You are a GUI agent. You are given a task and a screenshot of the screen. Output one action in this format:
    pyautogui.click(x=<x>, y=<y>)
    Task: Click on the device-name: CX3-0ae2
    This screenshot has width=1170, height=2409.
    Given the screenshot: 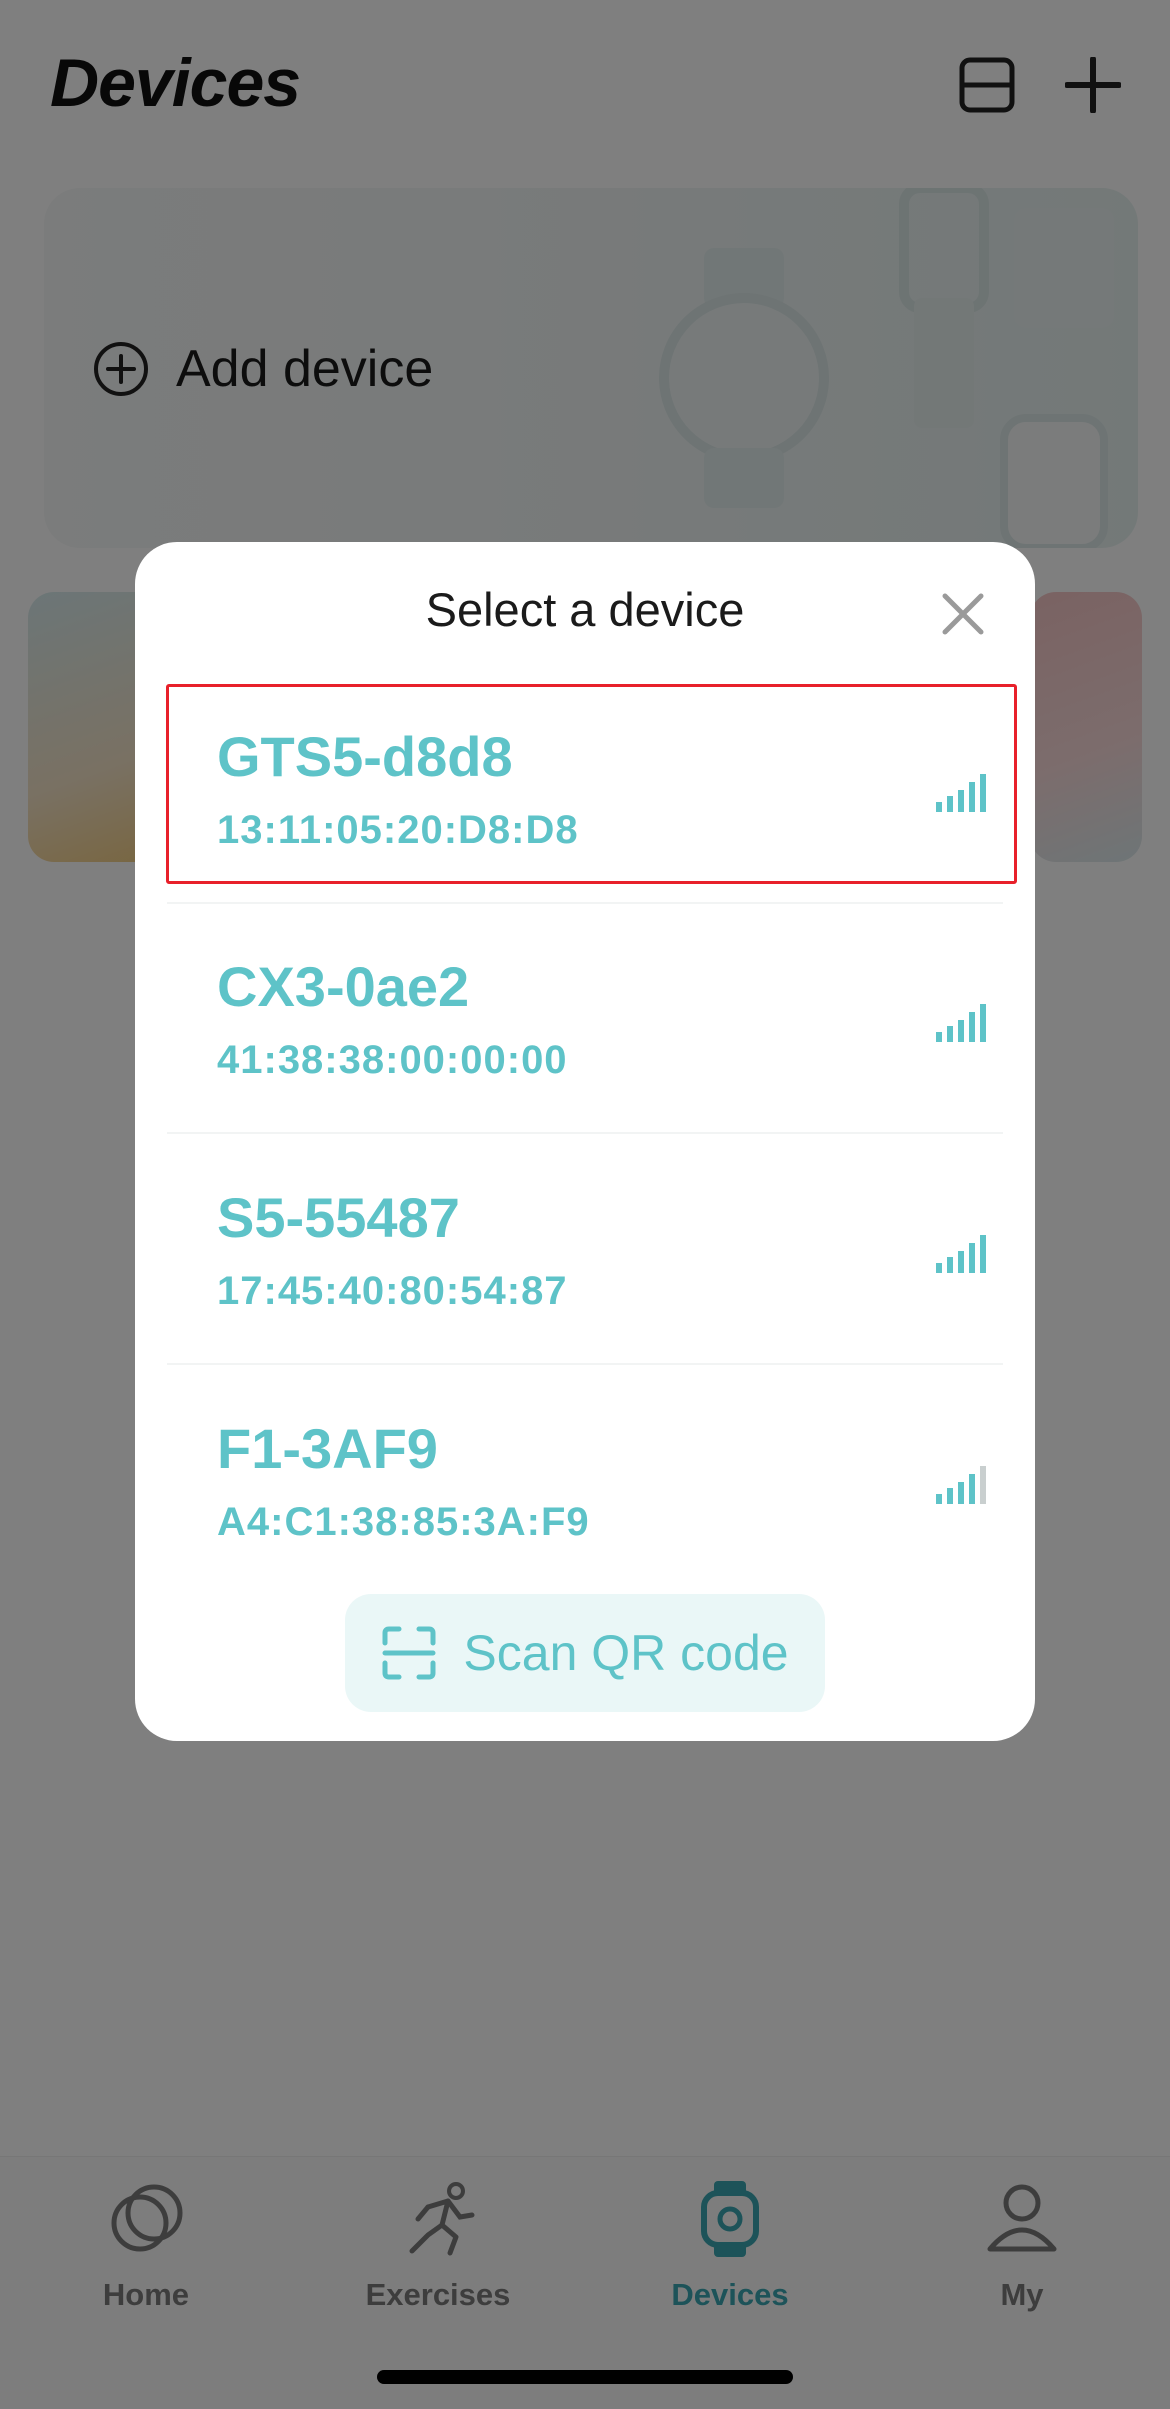 What is the action you would take?
    pyautogui.click(x=343, y=986)
    